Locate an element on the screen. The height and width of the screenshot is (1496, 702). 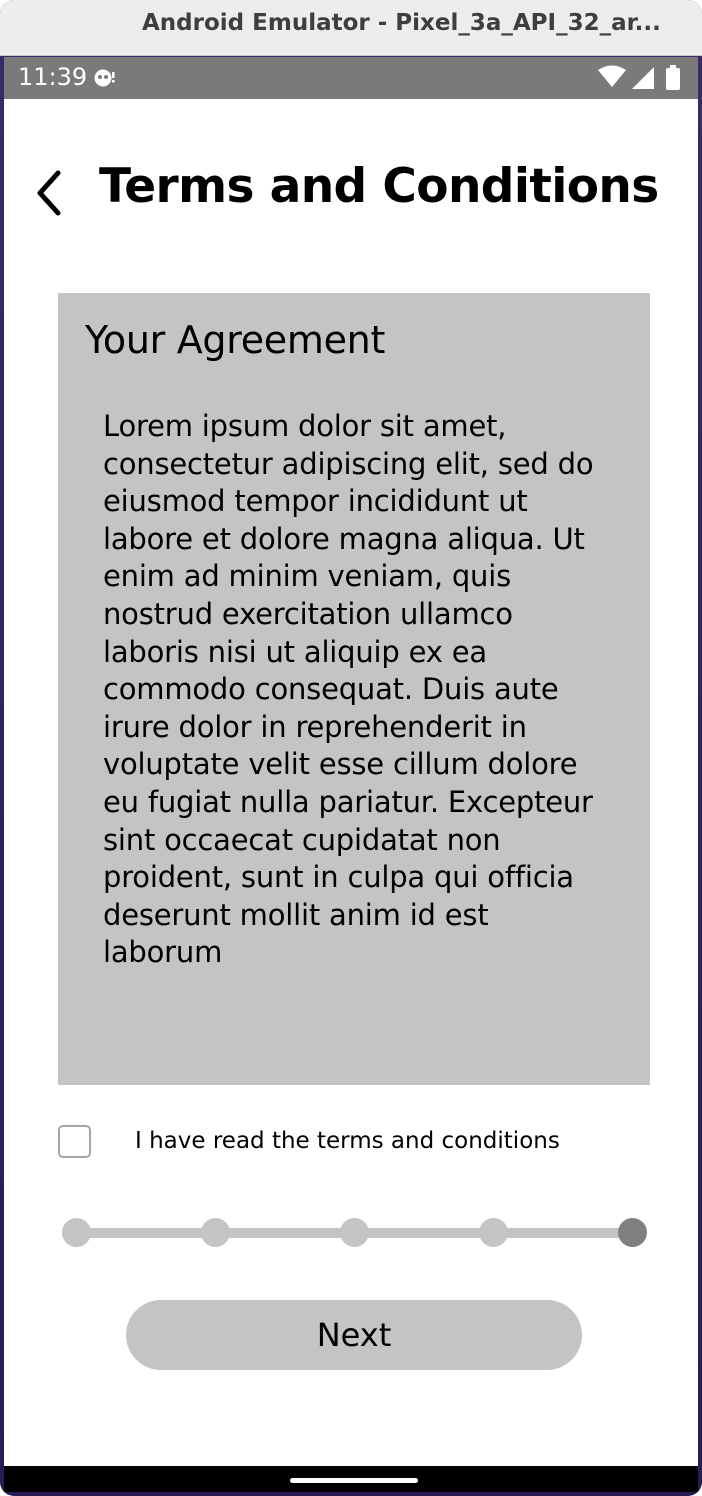
home-indicator is located at coordinates (354, 1480).